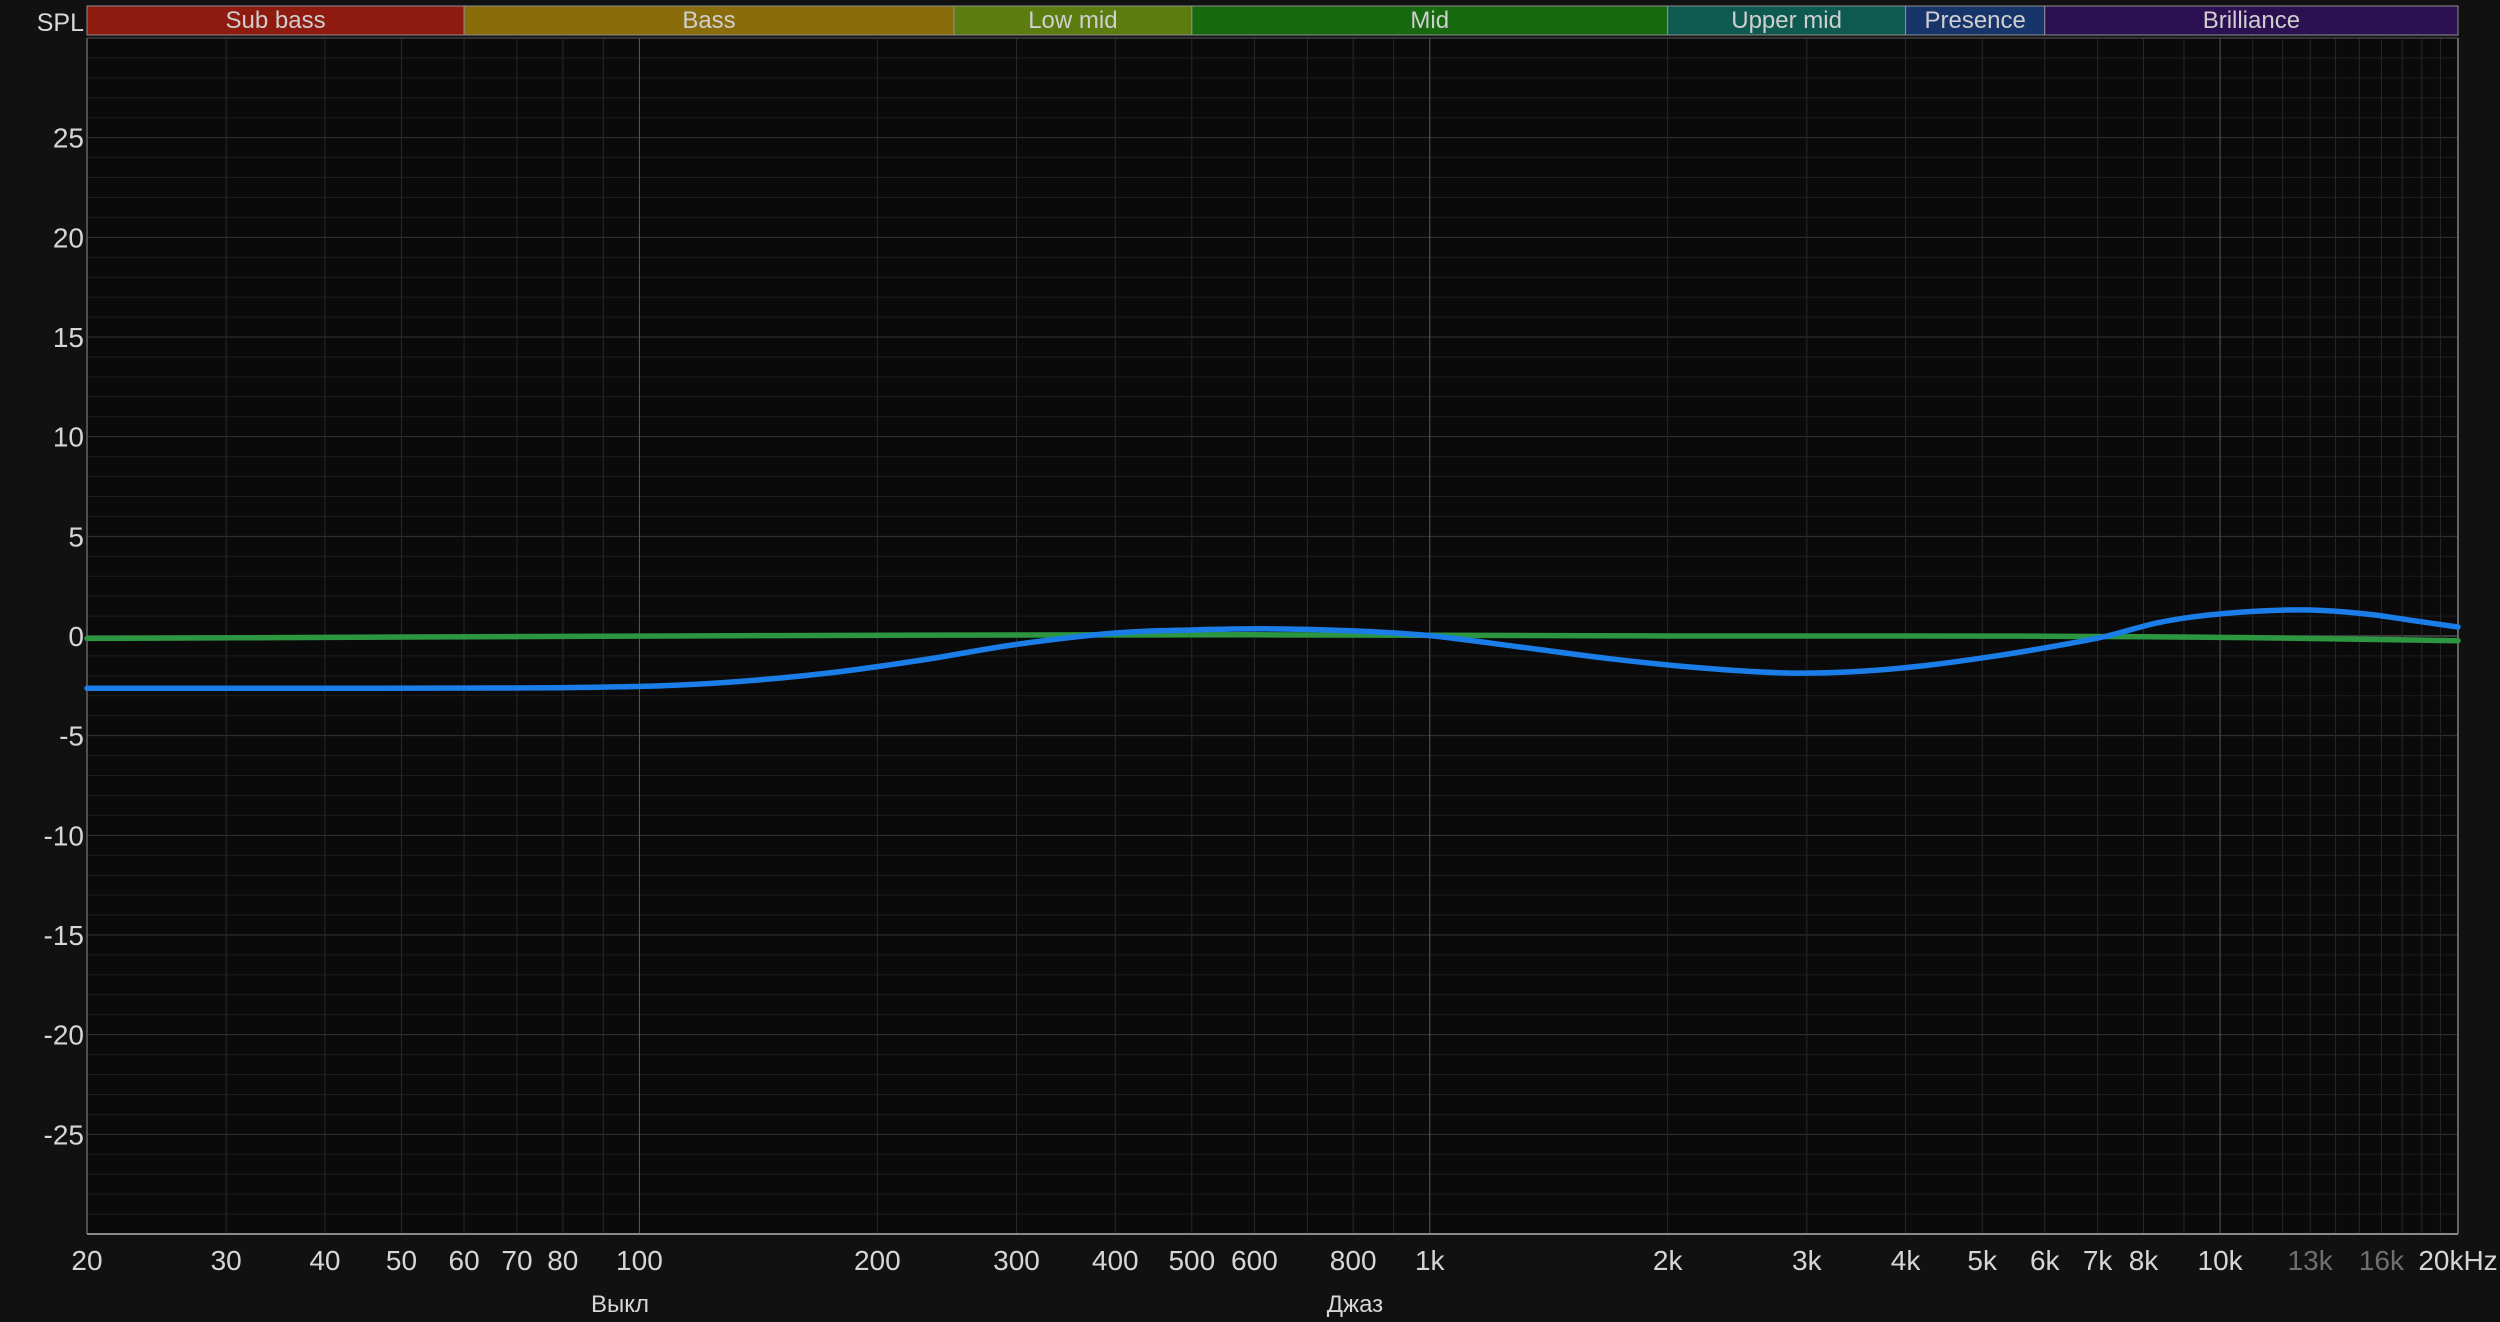 The width and height of the screenshot is (2500, 1322). I want to click on x-tick-label: 4k, so click(1906, 1260).